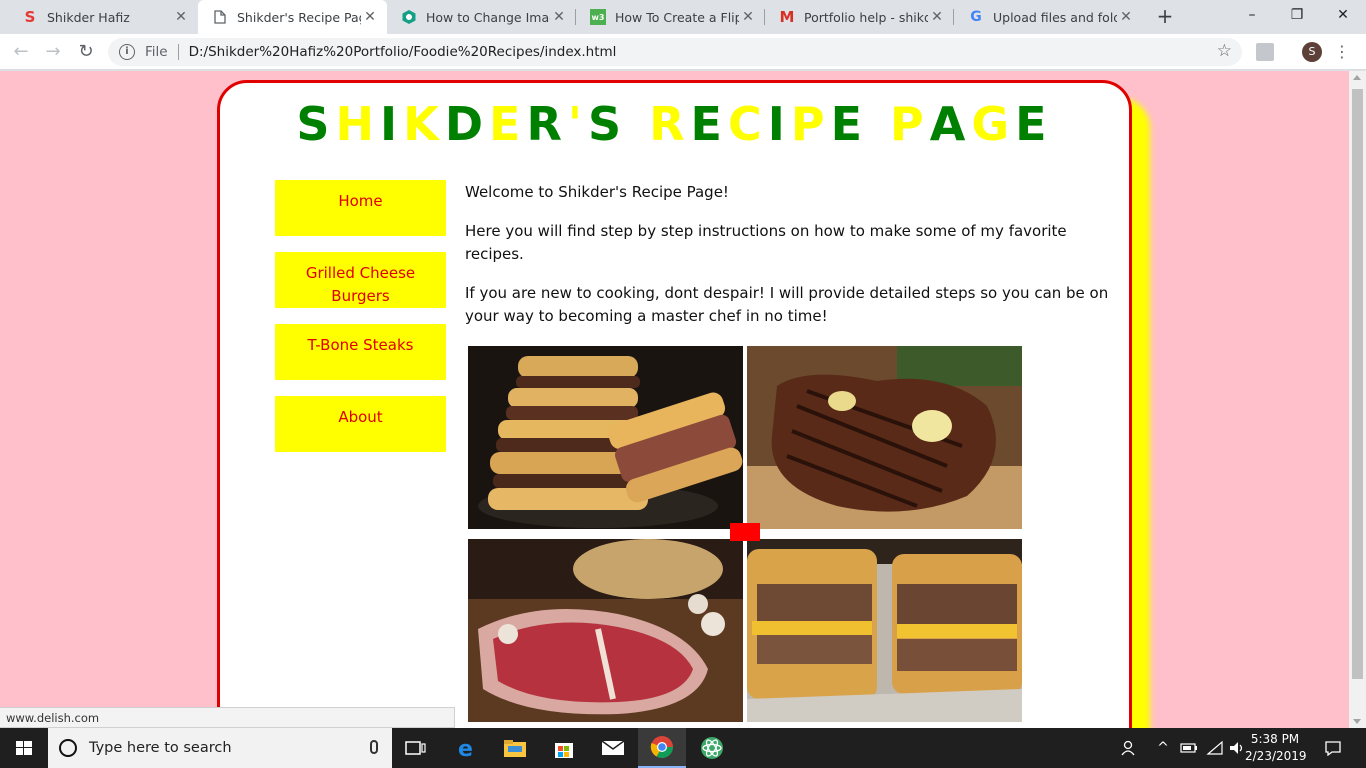 This screenshot has height=768, width=1366. I want to click on tab-label: Upload files and folders, so click(1055, 17).